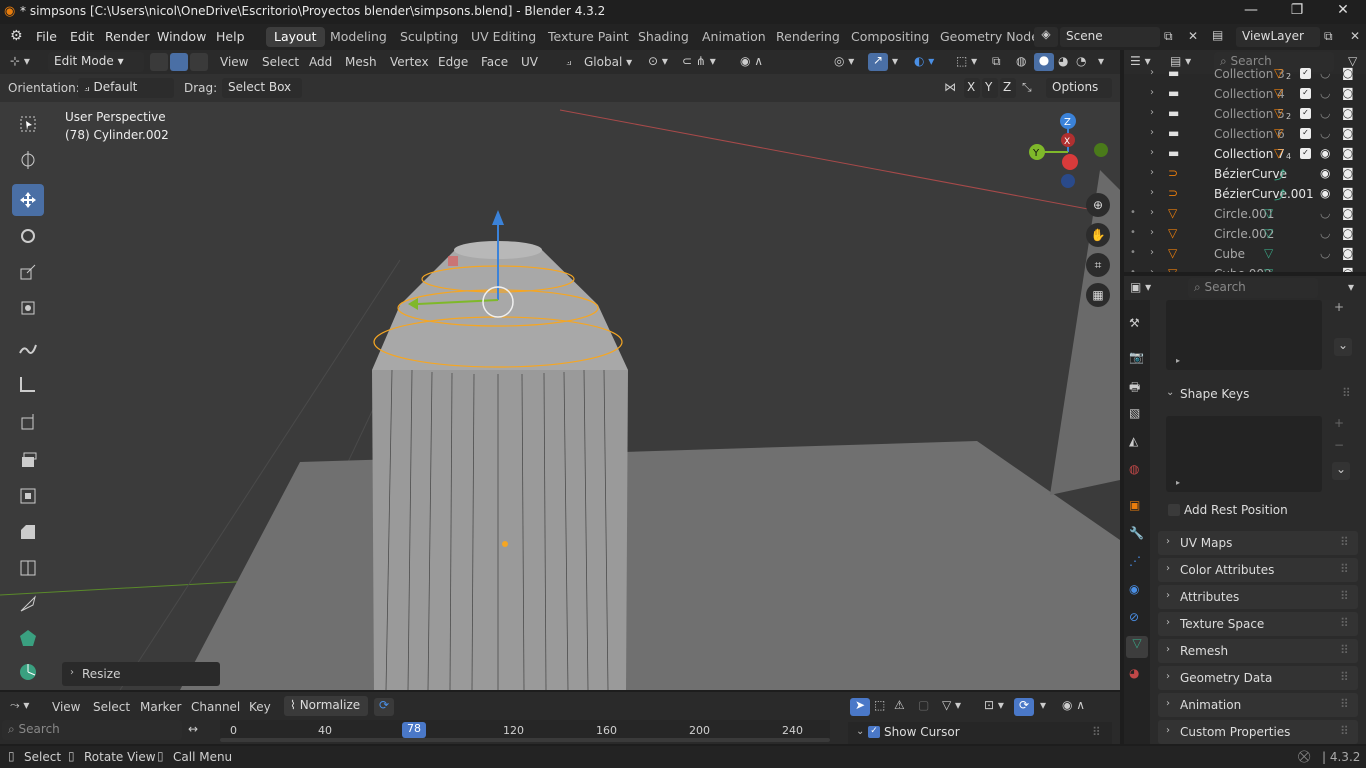 The width and height of the screenshot is (1366, 768). Describe the element at coordinates (141, 674) in the screenshot. I see `last-operator-panel: › Resize` at that location.